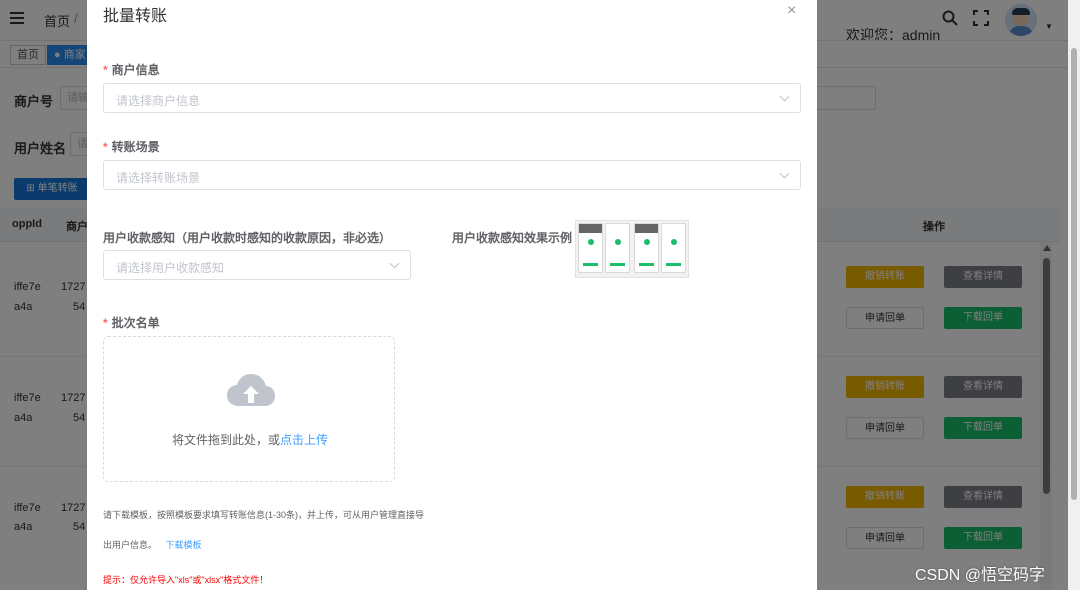  What do you see at coordinates (135, 147) in the screenshot?
I see `scene-label-text: 转账场景` at bounding box center [135, 147].